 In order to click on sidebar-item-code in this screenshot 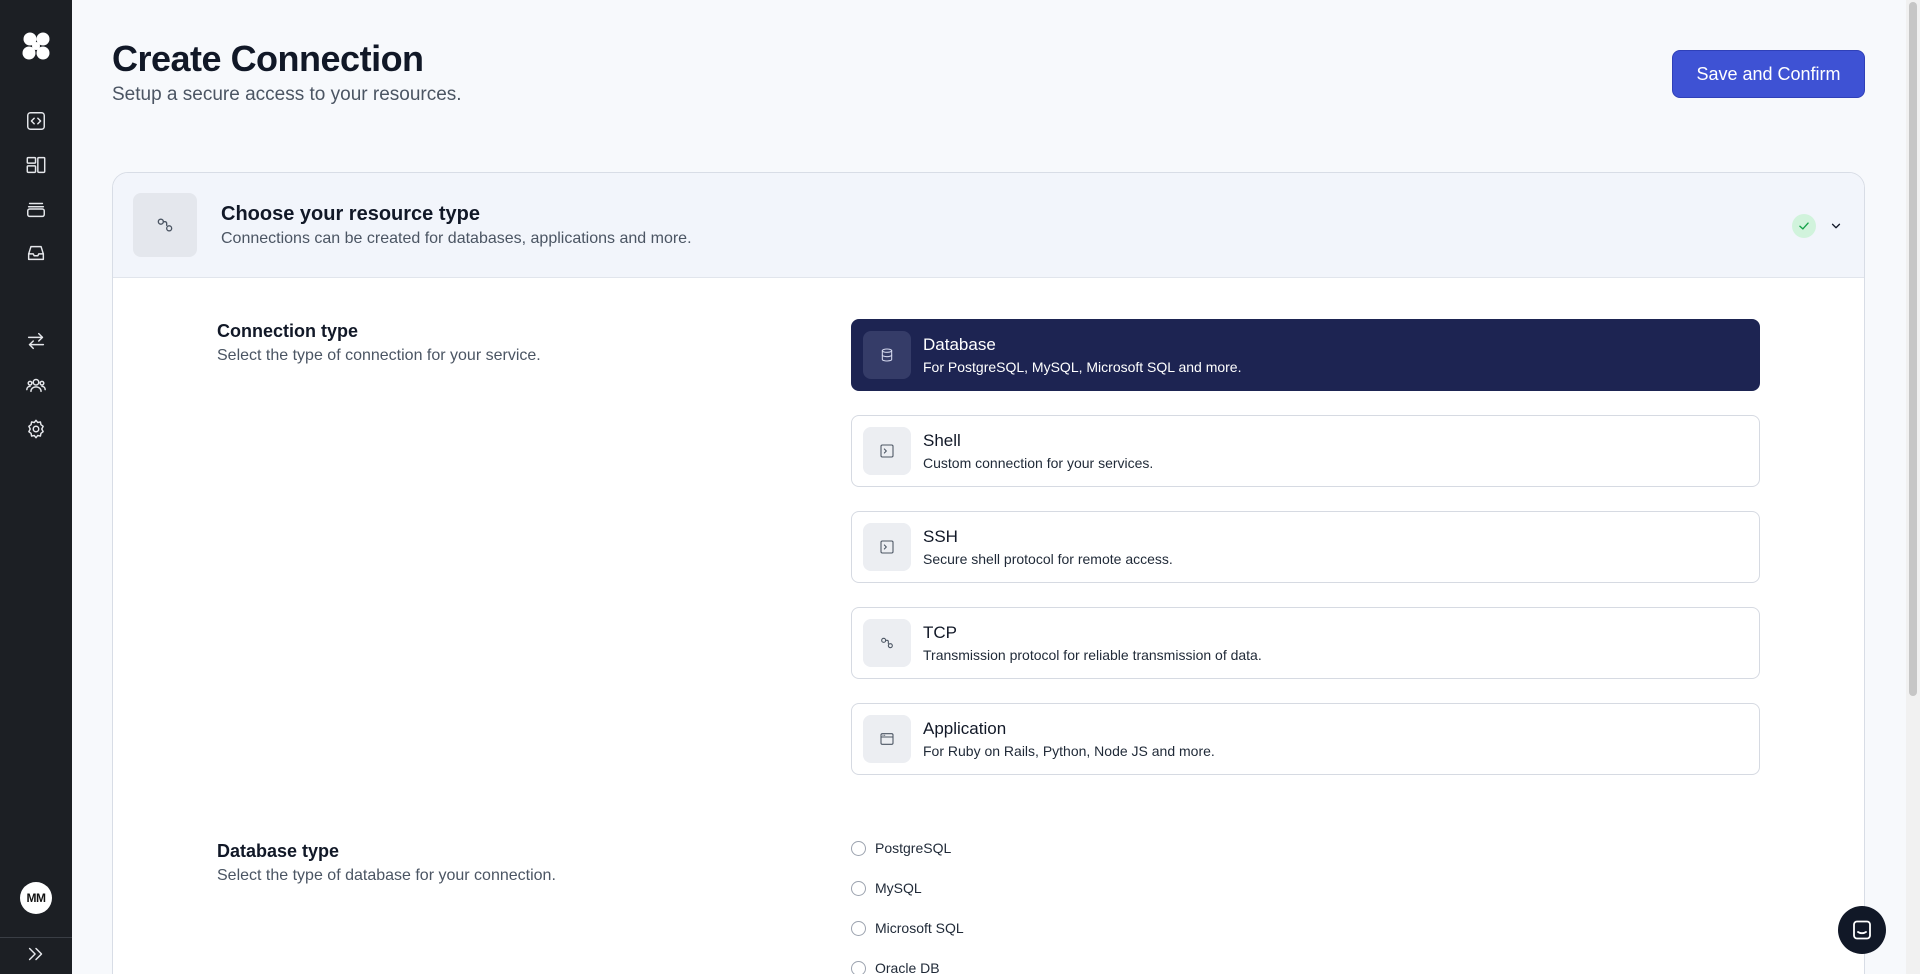, I will do `click(36, 121)`.